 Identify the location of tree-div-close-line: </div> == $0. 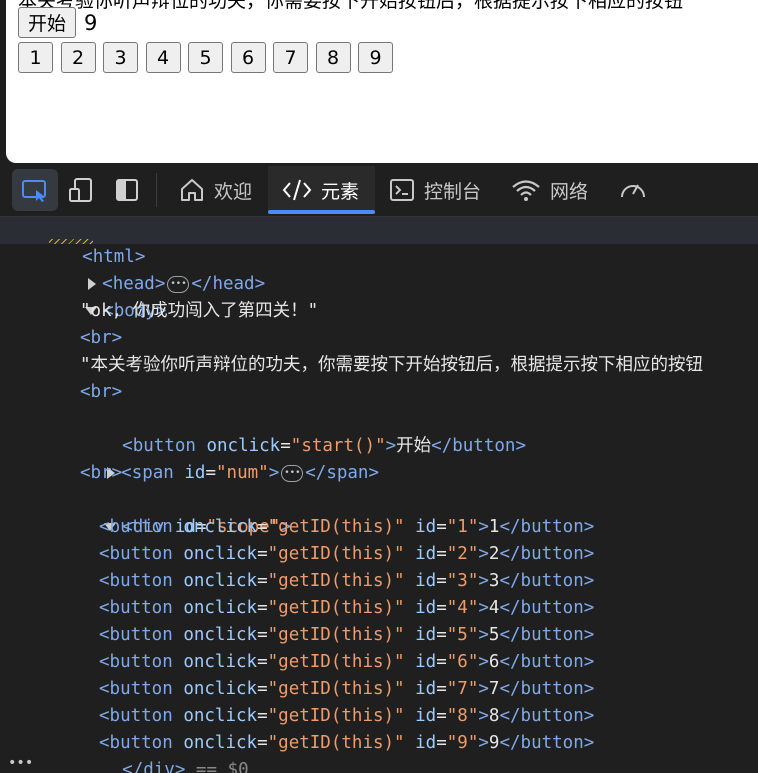
(164, 751).